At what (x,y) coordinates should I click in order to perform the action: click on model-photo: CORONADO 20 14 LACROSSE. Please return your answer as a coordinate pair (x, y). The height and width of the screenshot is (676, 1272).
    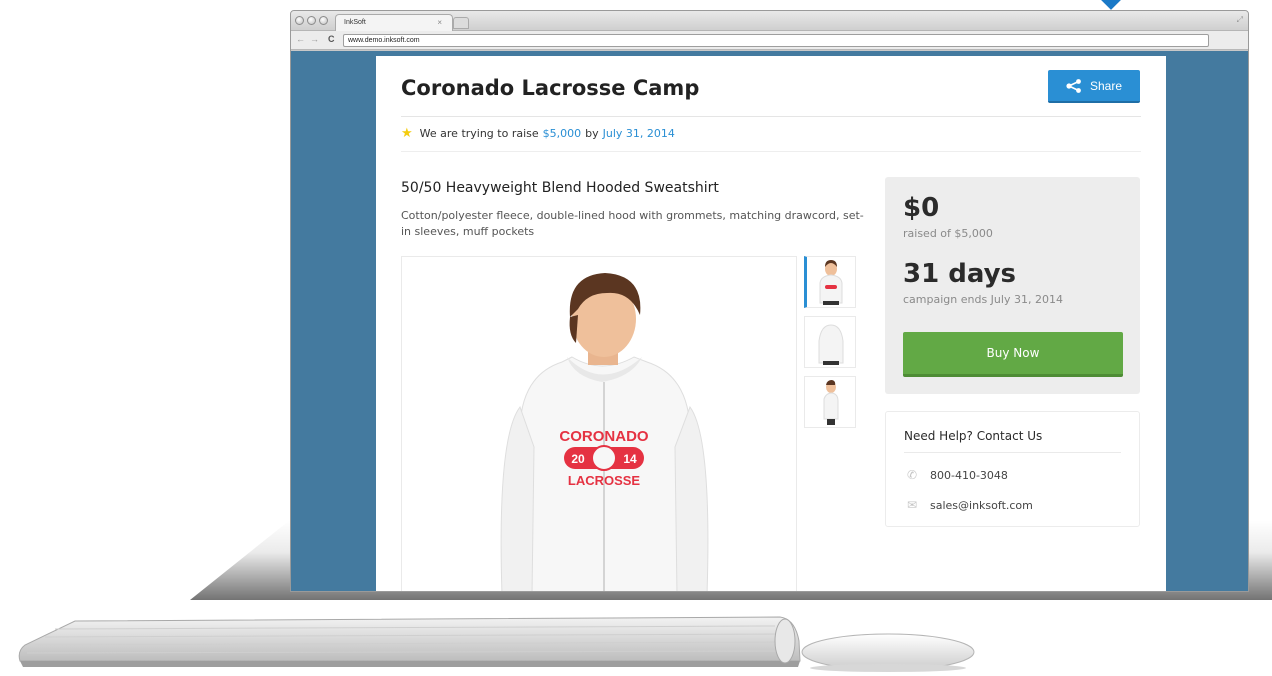
    Looking at the image, I should click on (604, 432).